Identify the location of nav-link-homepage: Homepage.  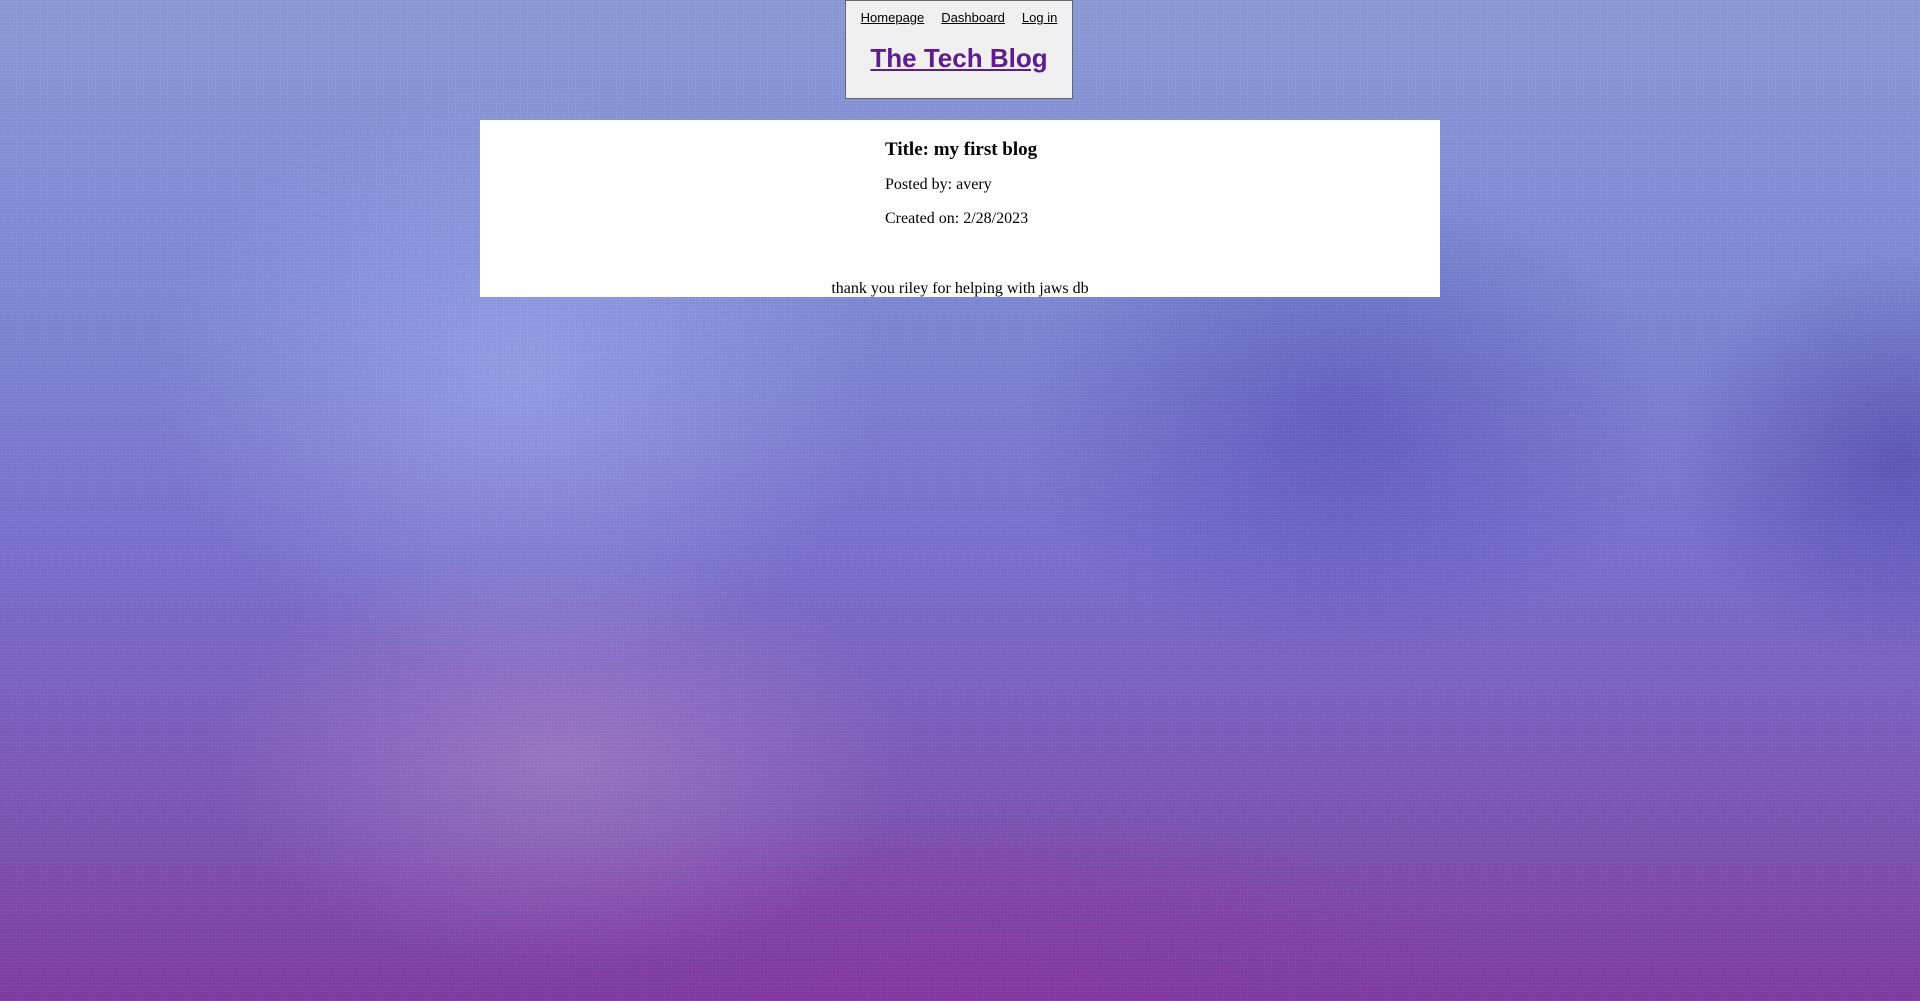
(893, 17).